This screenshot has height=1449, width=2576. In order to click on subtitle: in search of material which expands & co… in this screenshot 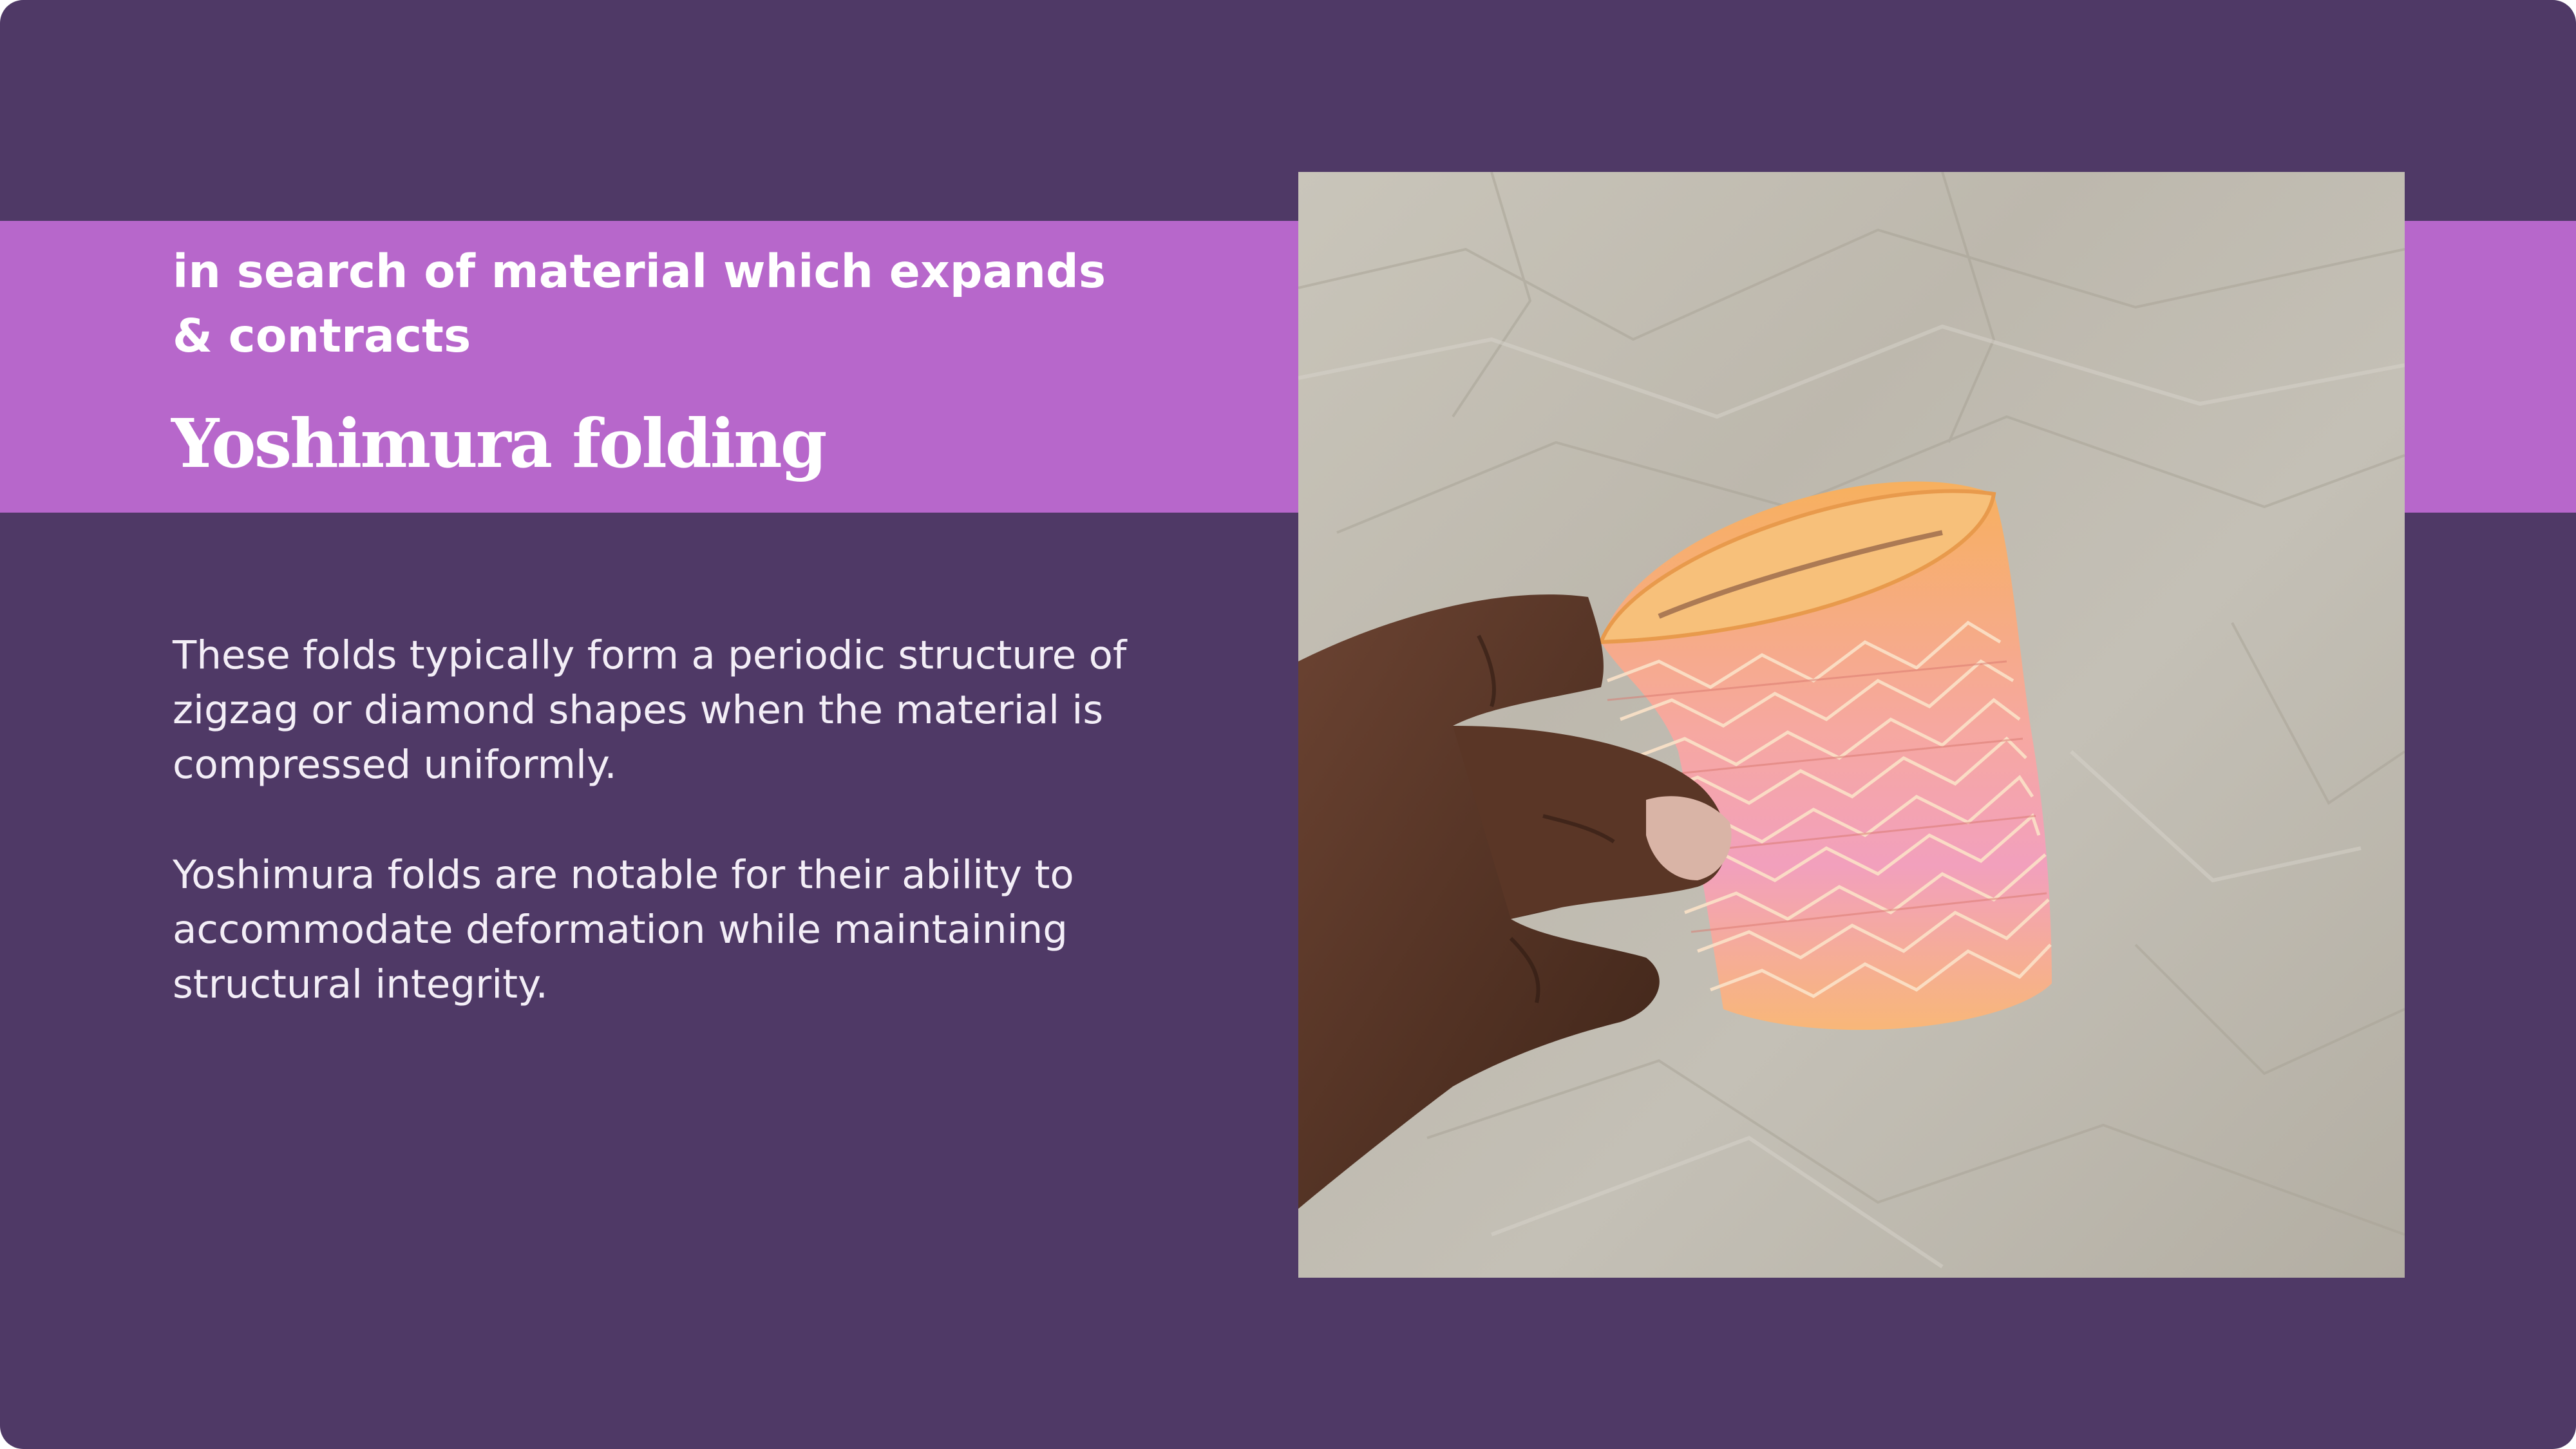, I will do `click(639, 304)`.